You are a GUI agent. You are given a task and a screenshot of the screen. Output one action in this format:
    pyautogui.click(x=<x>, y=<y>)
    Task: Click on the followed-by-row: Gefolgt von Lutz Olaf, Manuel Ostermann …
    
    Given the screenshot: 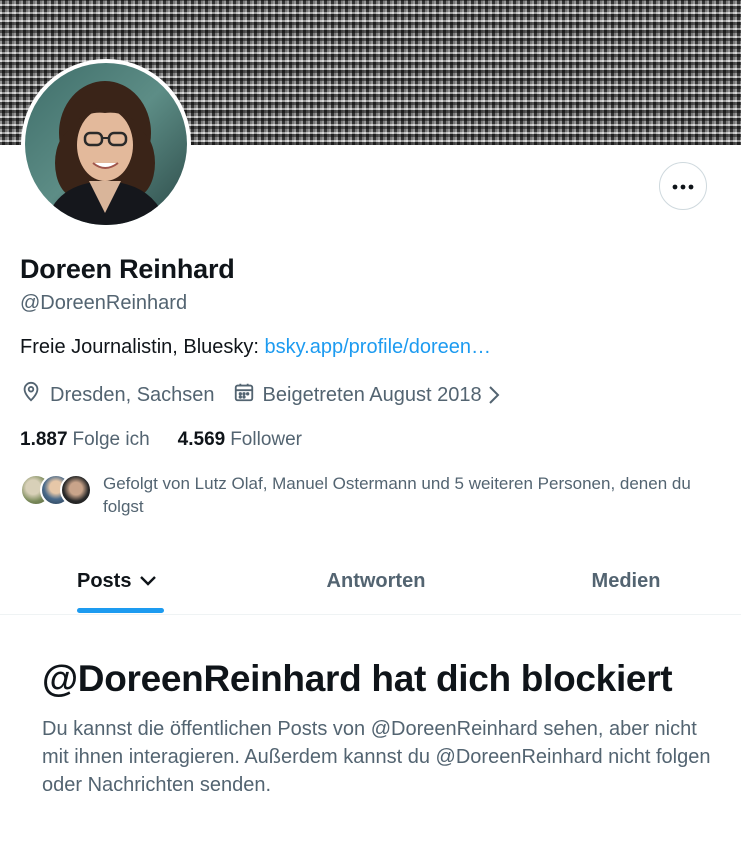 What is the action you would take?
    pyautogui.click(x=372, y=495)
    